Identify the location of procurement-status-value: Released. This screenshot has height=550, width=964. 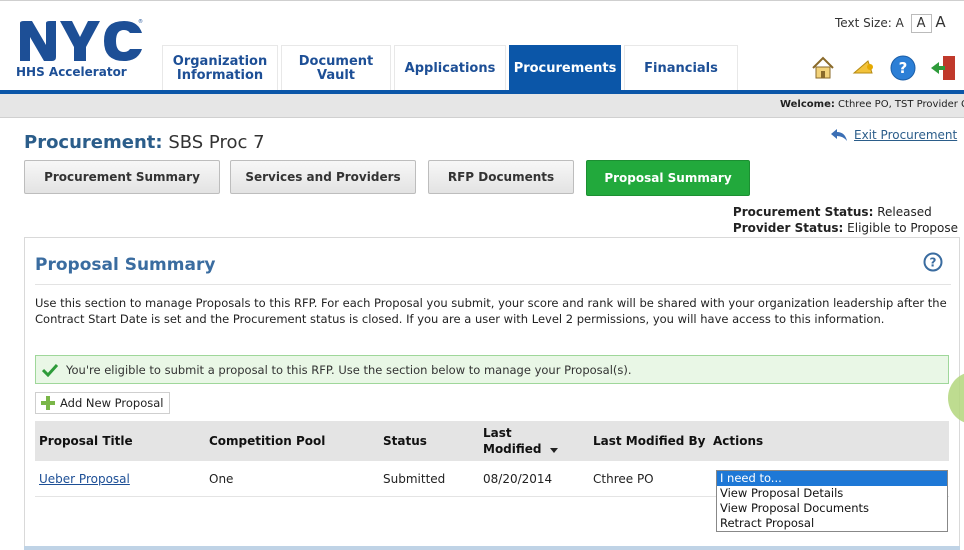
(904, 212).